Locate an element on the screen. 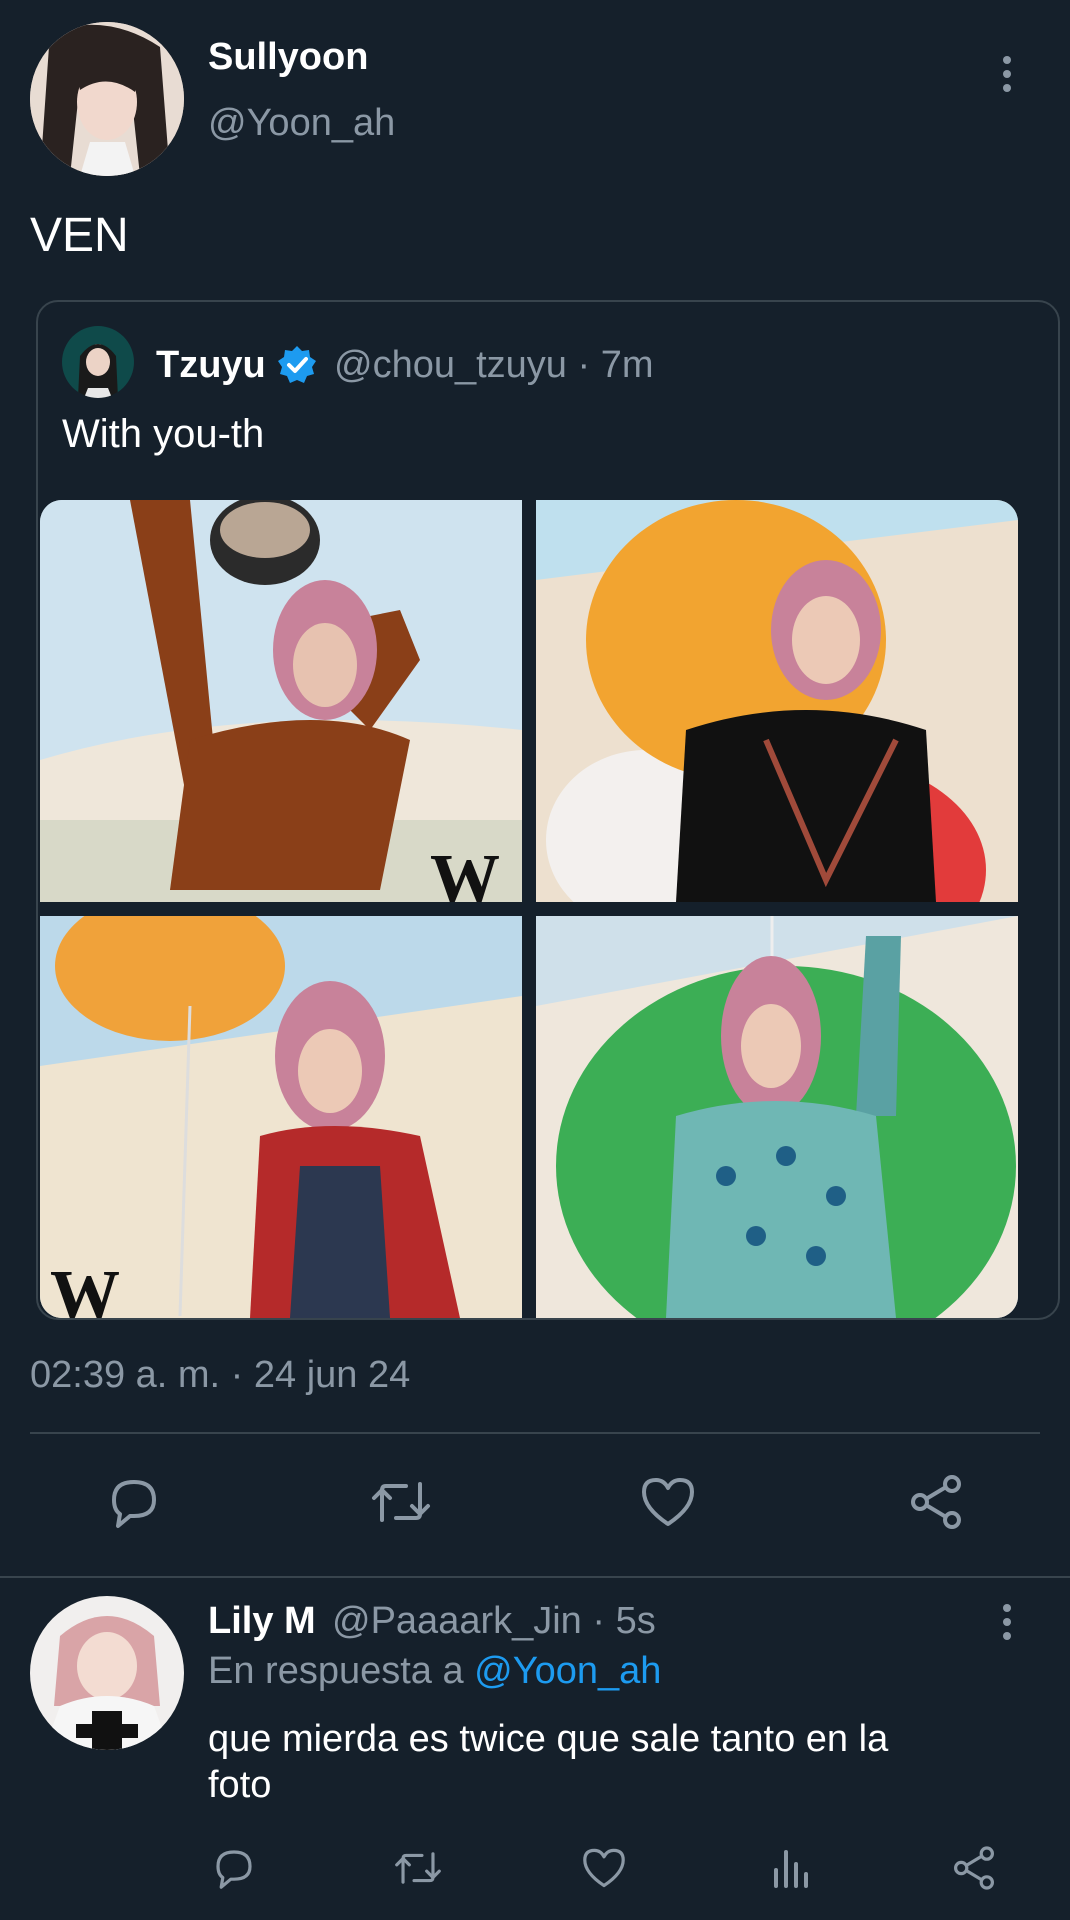 The height and width of the screenshot is (1920, 1070). reply-text-line-1: que mierda es twice que sale tanto en la is located at coordinates (548, 1739).